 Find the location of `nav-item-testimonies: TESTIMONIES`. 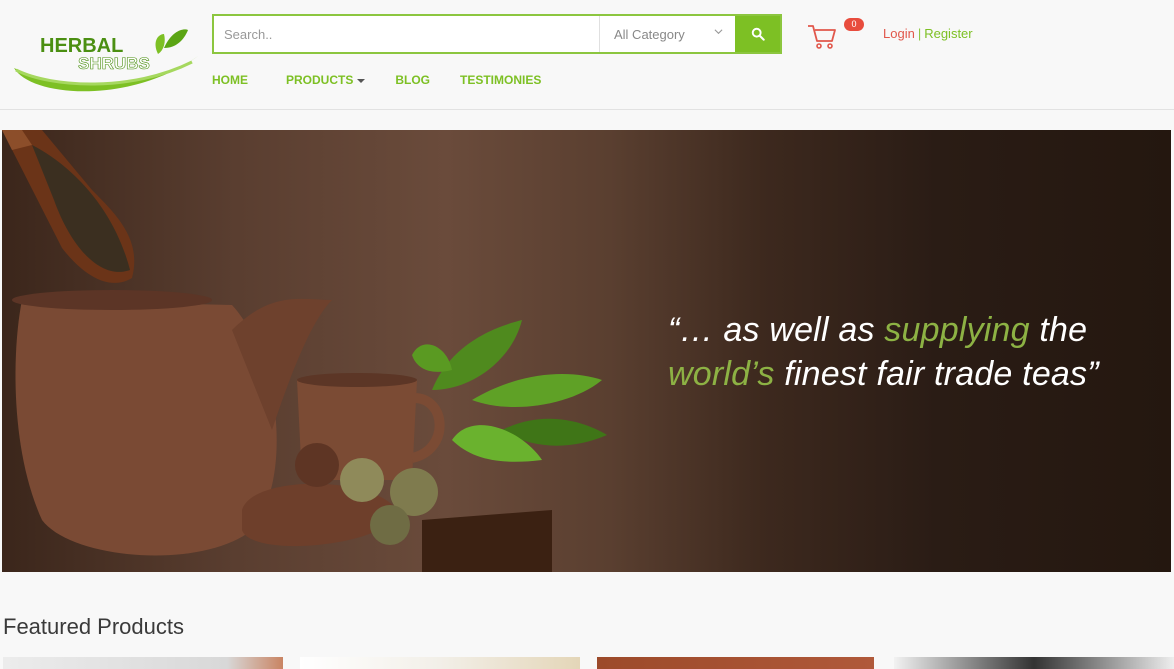

nav-item-testimonies: TESTIMONIES is located at coordinates (500, 80).